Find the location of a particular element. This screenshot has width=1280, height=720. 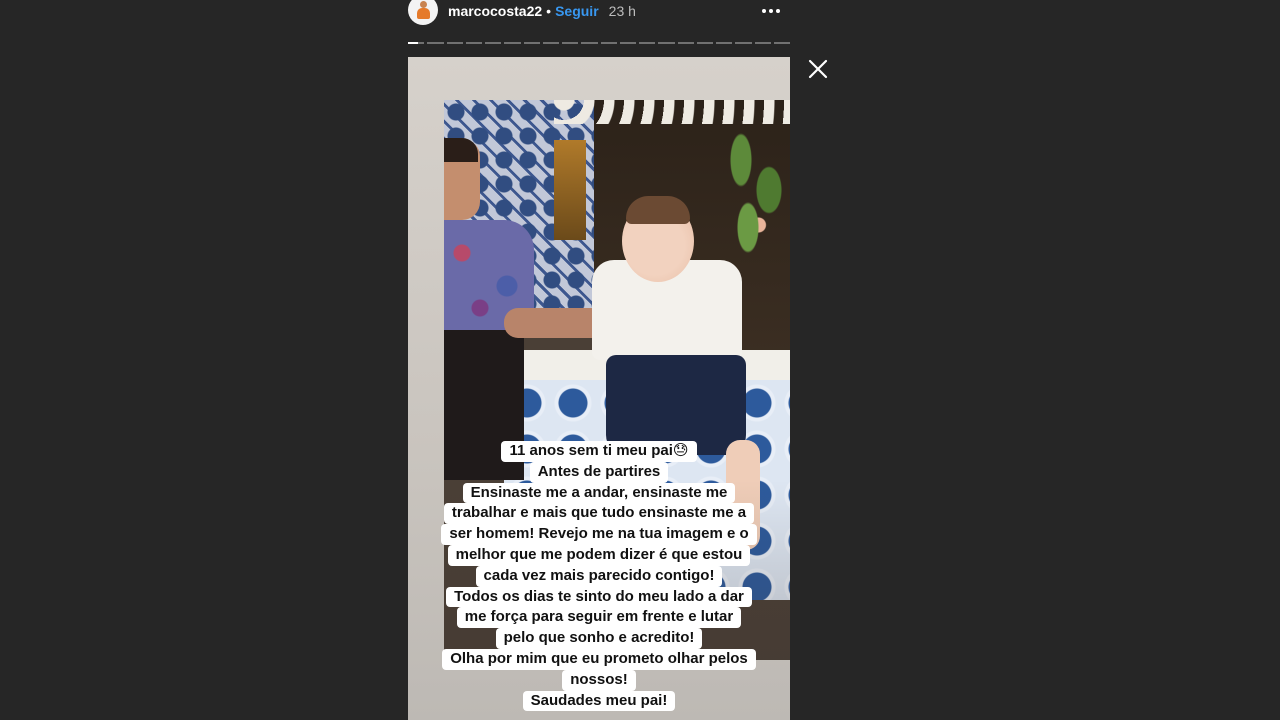

story-header: marcocosta22 • Seguir 23 h is located at coordinates (599, 13).